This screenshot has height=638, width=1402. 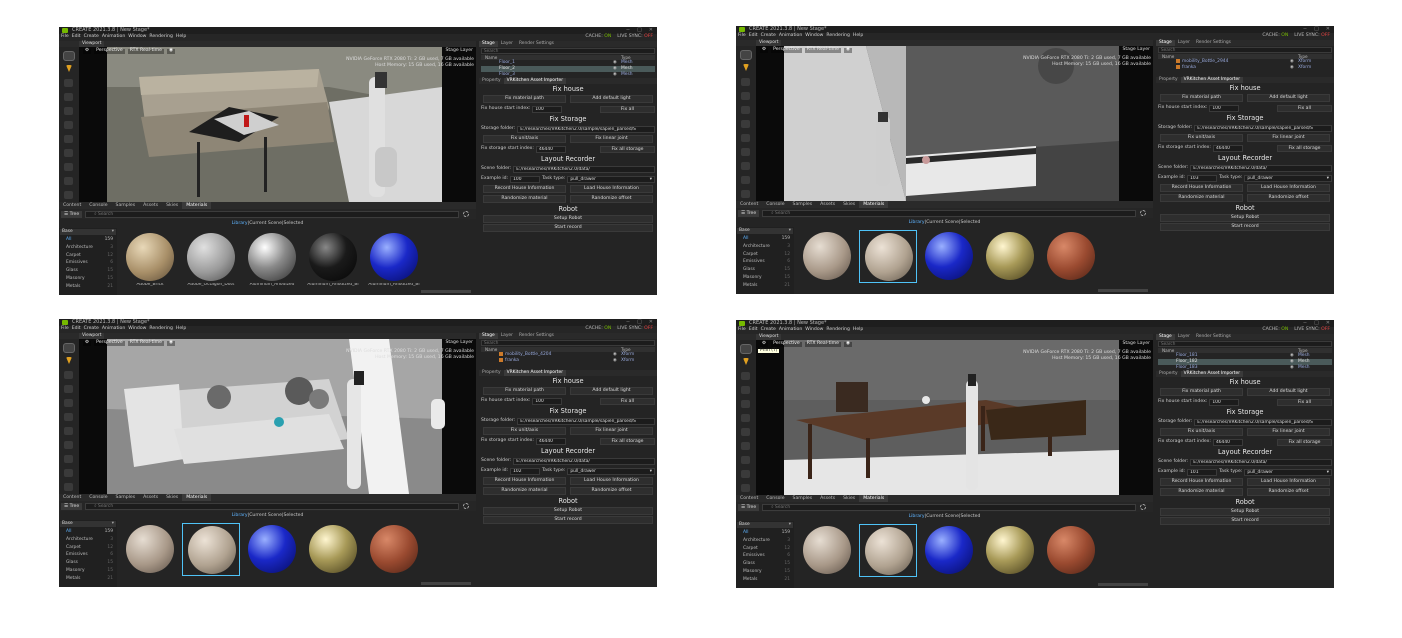 What do you see at coordinates (635, 37) in the screenshot?
I see `live-sync-status: LIVE SYNC: OFF` at bounding box center [635, 37].